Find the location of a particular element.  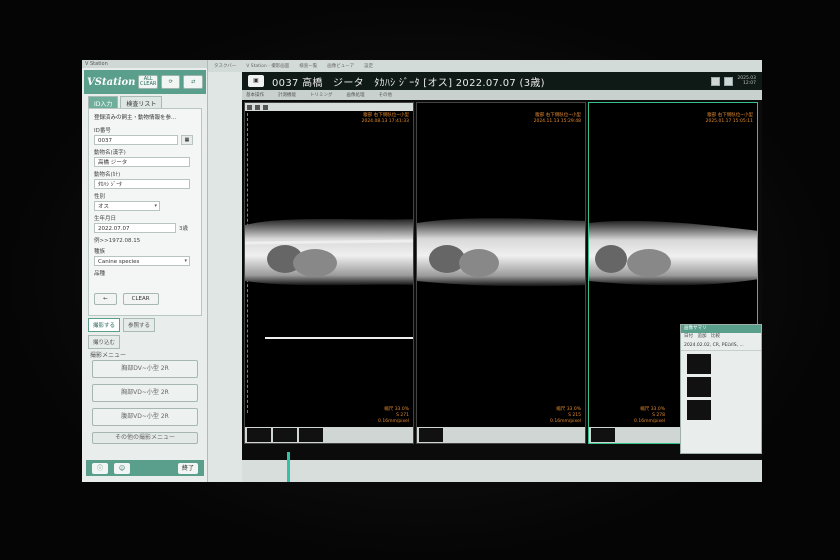

info-icon: ⓘ is located at coordinates (100, 468).